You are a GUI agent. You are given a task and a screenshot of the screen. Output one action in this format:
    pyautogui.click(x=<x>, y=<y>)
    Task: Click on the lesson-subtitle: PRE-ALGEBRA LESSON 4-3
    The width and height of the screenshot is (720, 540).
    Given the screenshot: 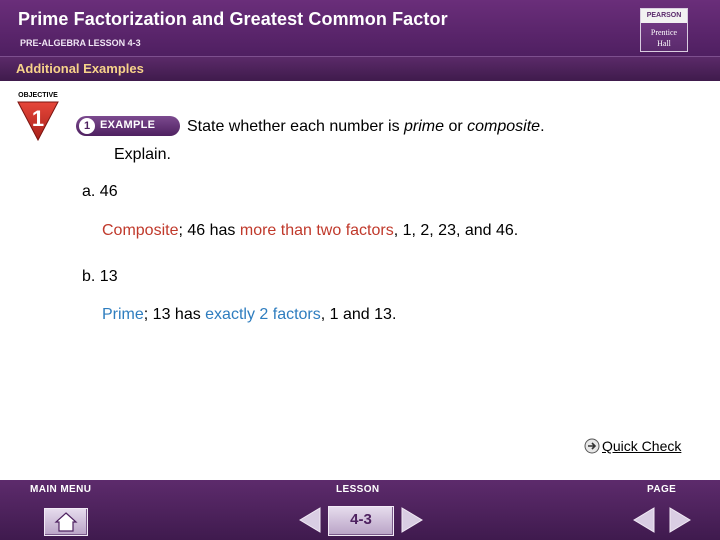 What is the action you would take?
    pyautogui.click(x=80, y=43)
    